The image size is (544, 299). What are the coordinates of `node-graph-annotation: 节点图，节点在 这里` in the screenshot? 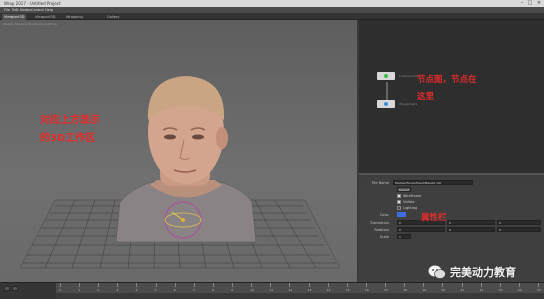 It's located at (447, 89).